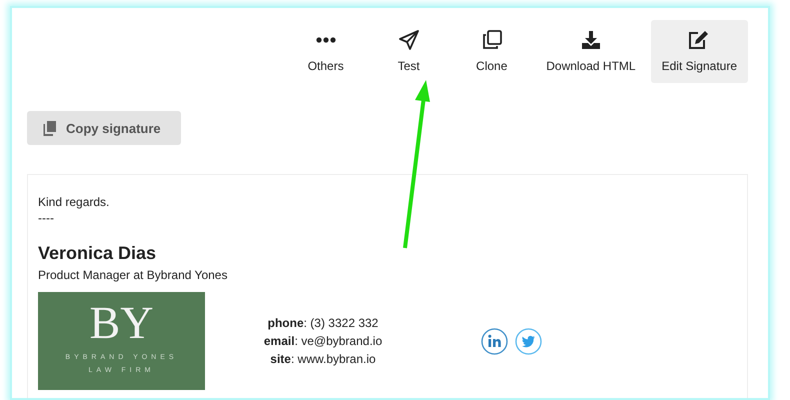 The width and height of the screenshot is (790, 400). Describe the element at coordinates (492, 40) in the screenshot. I see `clone-icon` at that location.